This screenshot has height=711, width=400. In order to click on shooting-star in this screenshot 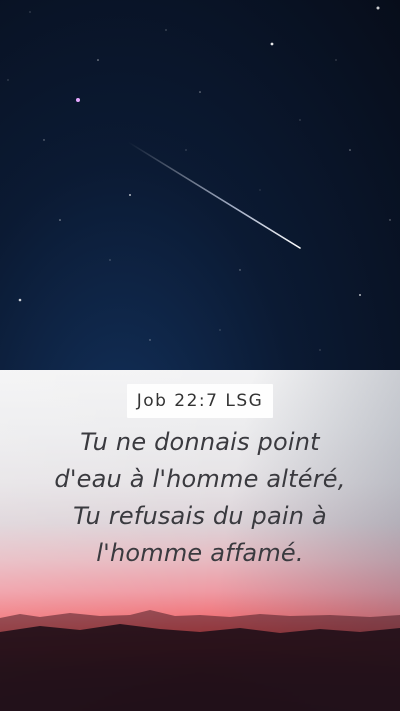, I will do `click(214, 195)`.